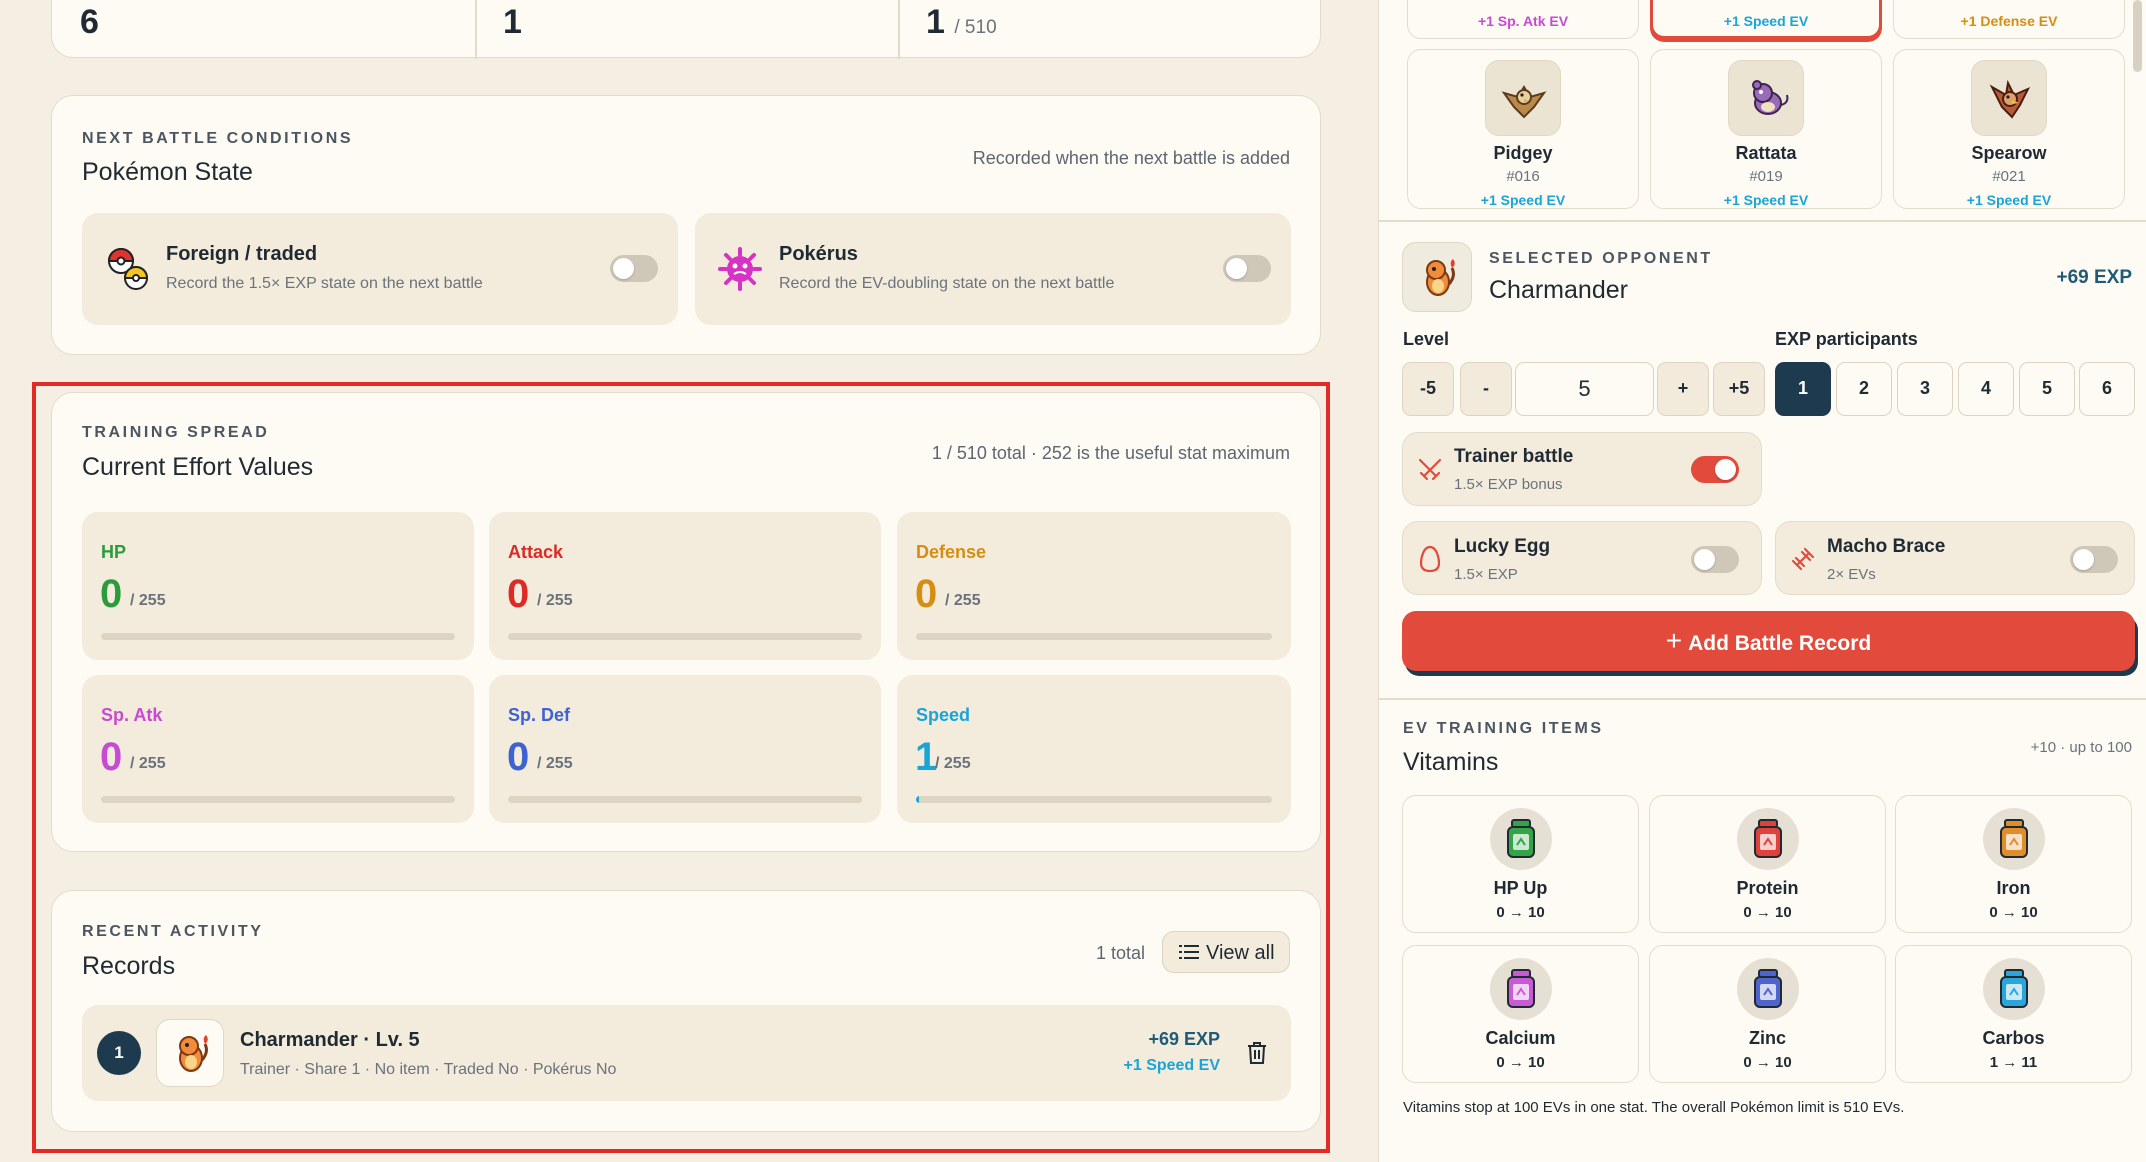 This screenshot has height=1162, width=2146. What do you see at coordinates (1523, 129) in the screenshot?
I see `opponent-card-pidgey: Pidgey #016 +1 Speed EV` at bounding box center [1523, 129].